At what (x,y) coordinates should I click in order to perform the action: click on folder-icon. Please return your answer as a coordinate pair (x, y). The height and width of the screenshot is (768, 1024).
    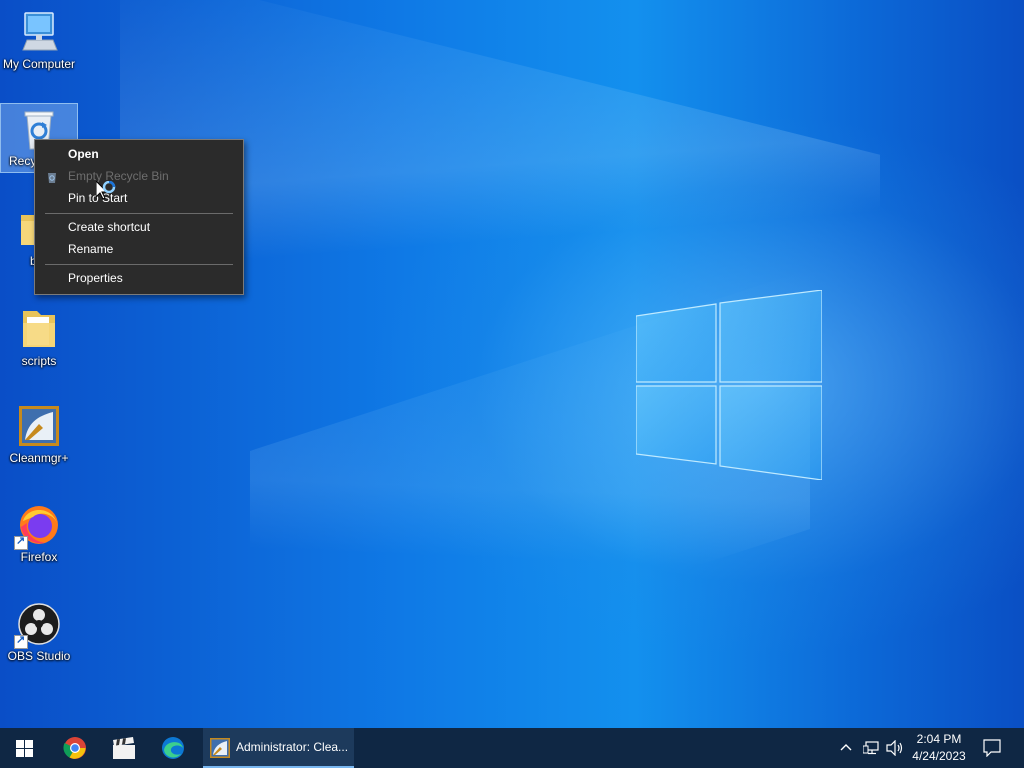
    Looking at the image, I should click on (39, 329).